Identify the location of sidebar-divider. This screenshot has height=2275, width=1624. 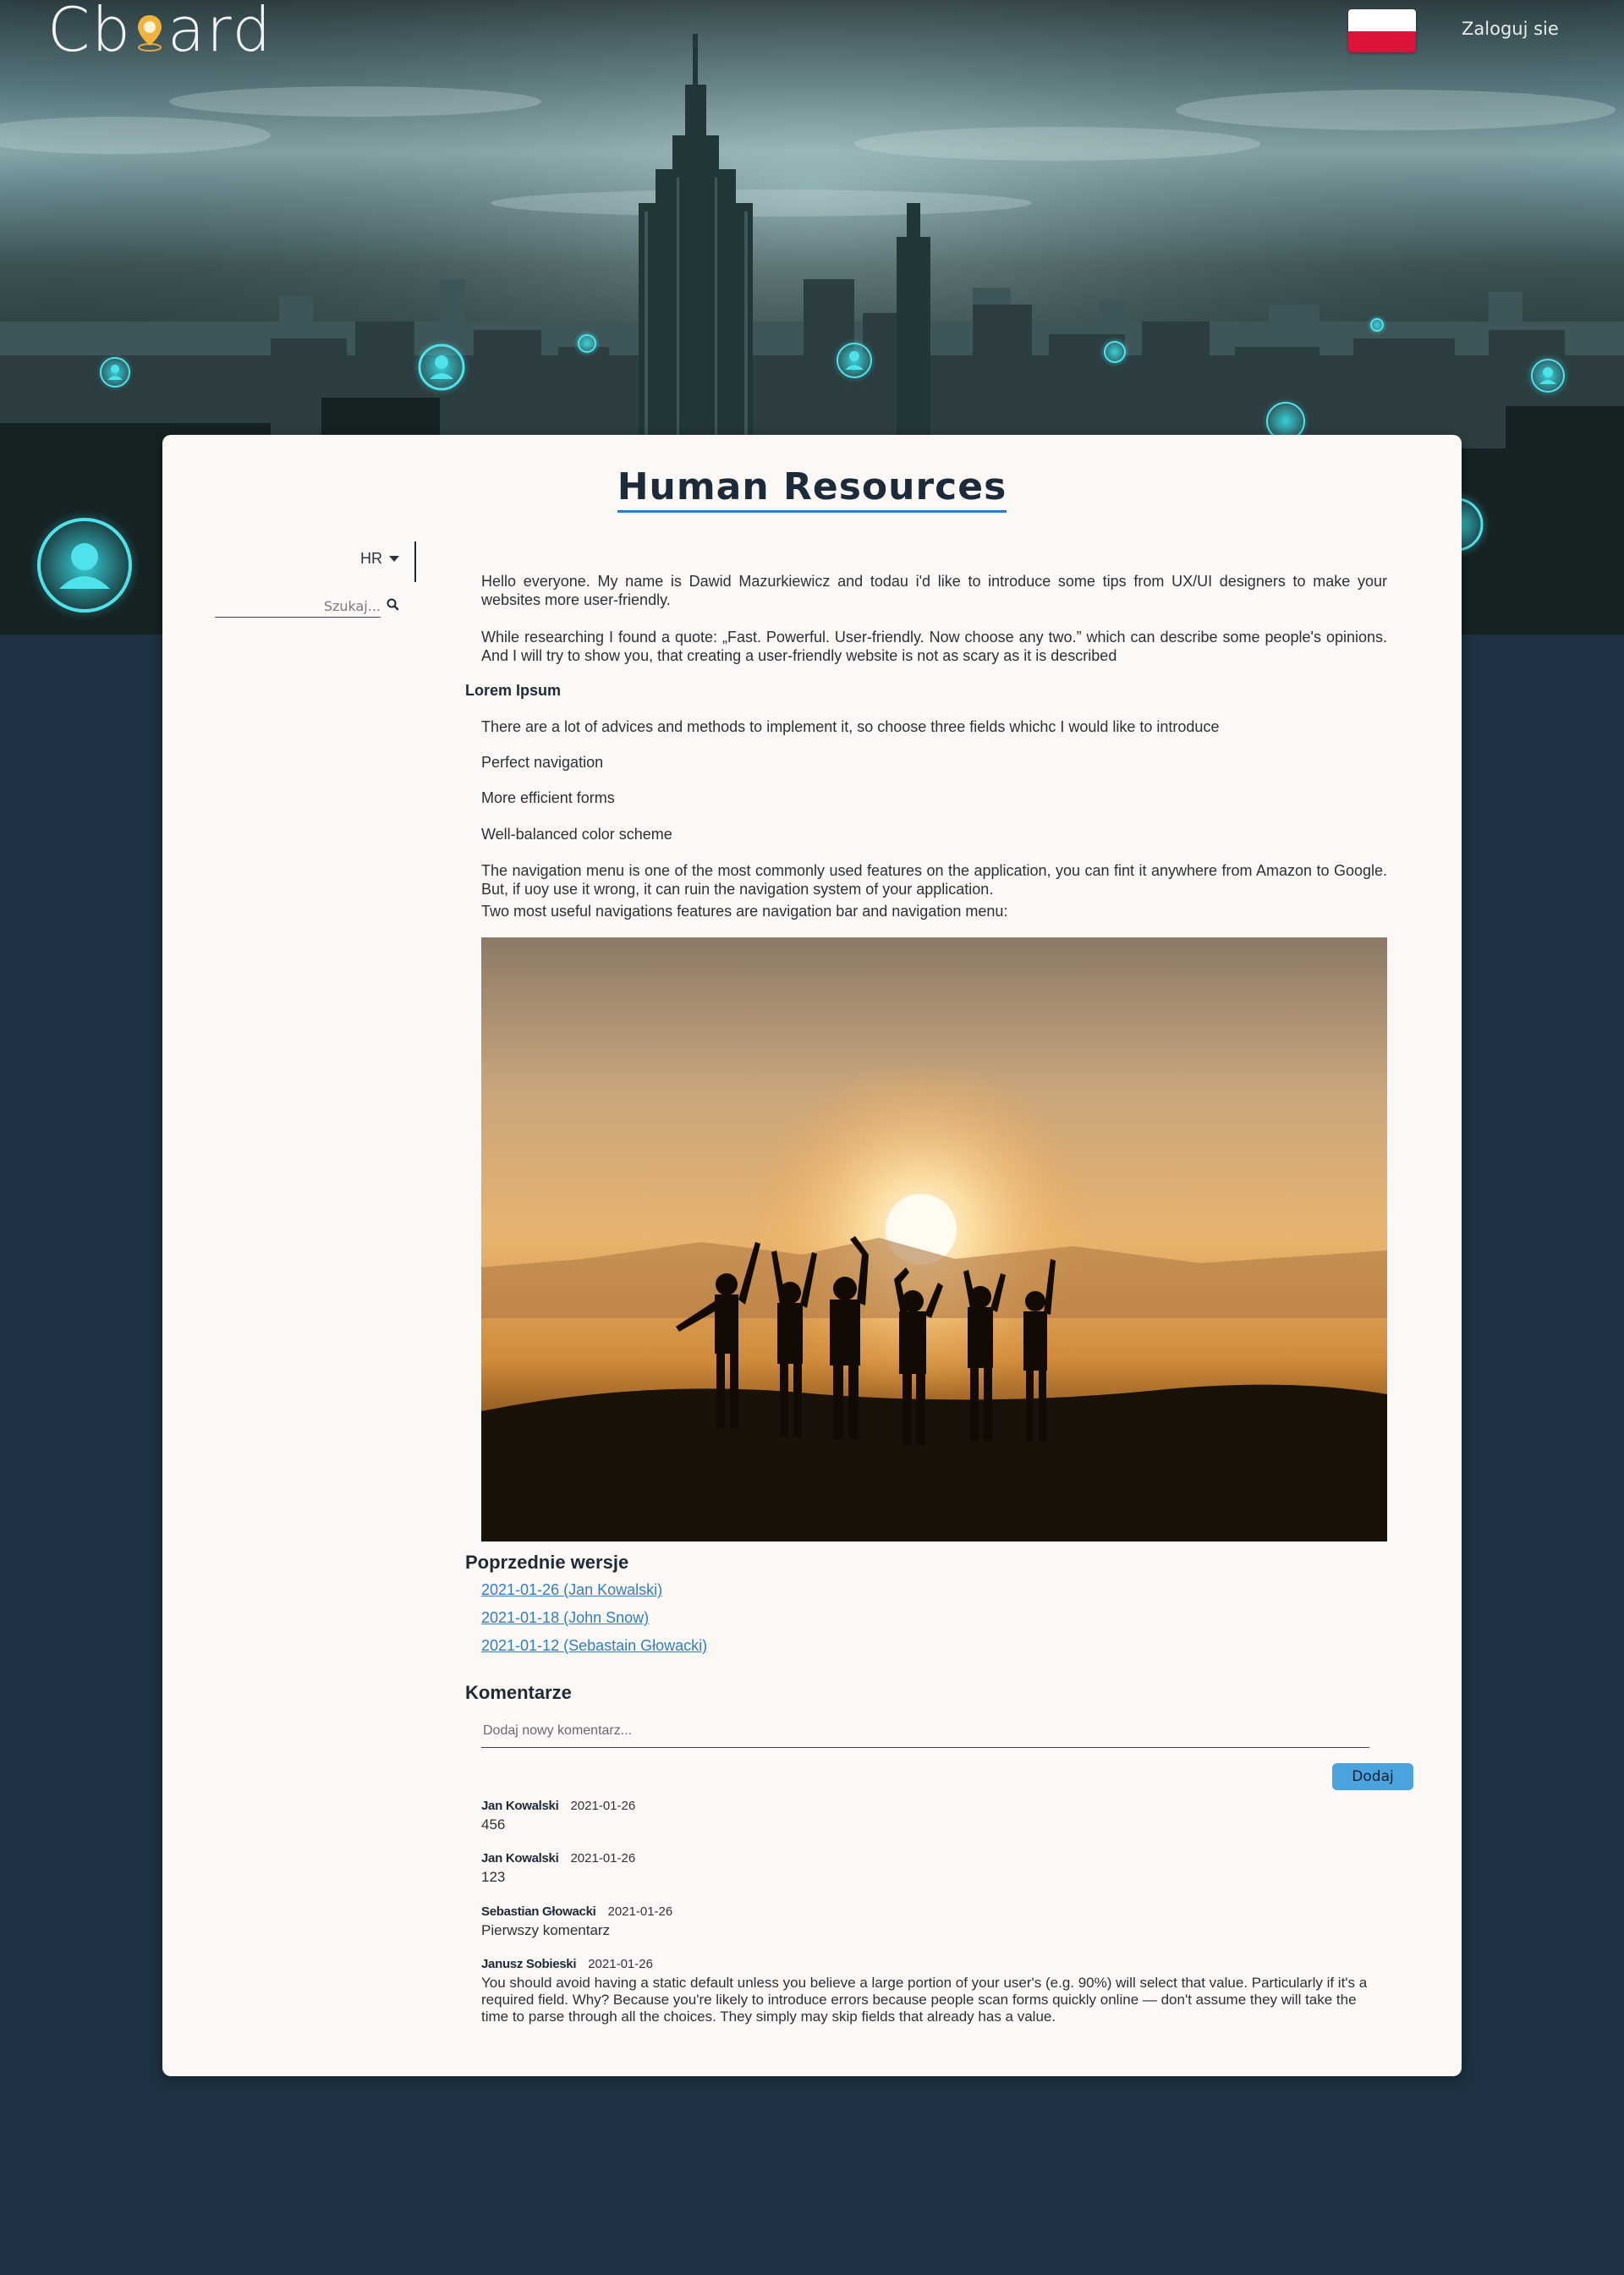
(415, 561).